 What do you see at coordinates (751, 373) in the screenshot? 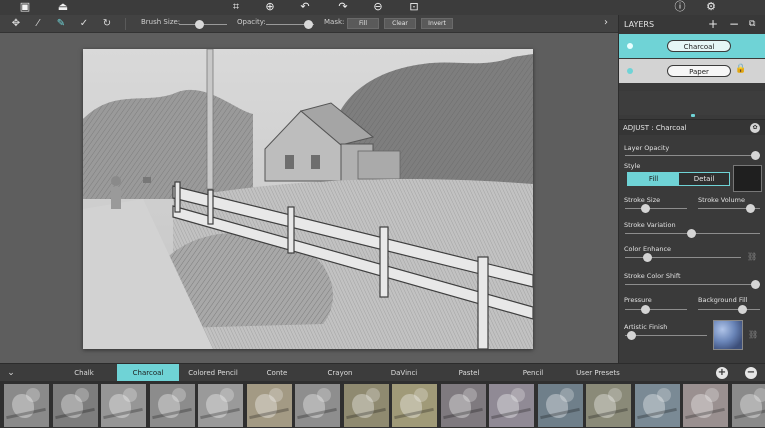
I see `remove-preset-icon: −` at bounding box center [751, 373].